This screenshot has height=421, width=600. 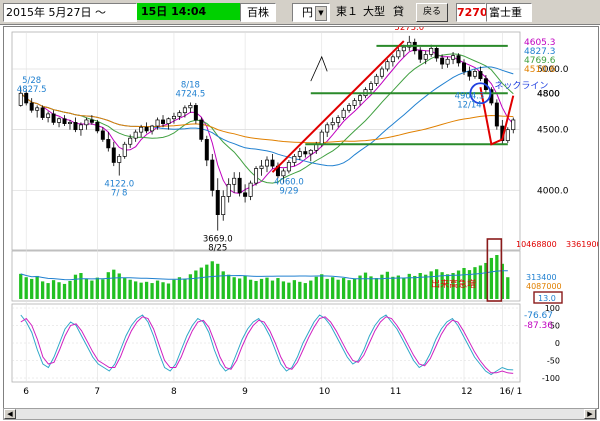 I want to click on scroll-left-icon: ◀, so click(x=10, y=414).